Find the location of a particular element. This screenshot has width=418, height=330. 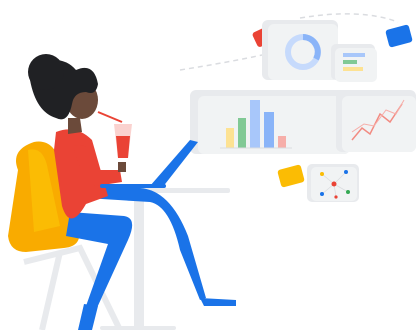

line-chart-card is located at coordinates (376, 121).